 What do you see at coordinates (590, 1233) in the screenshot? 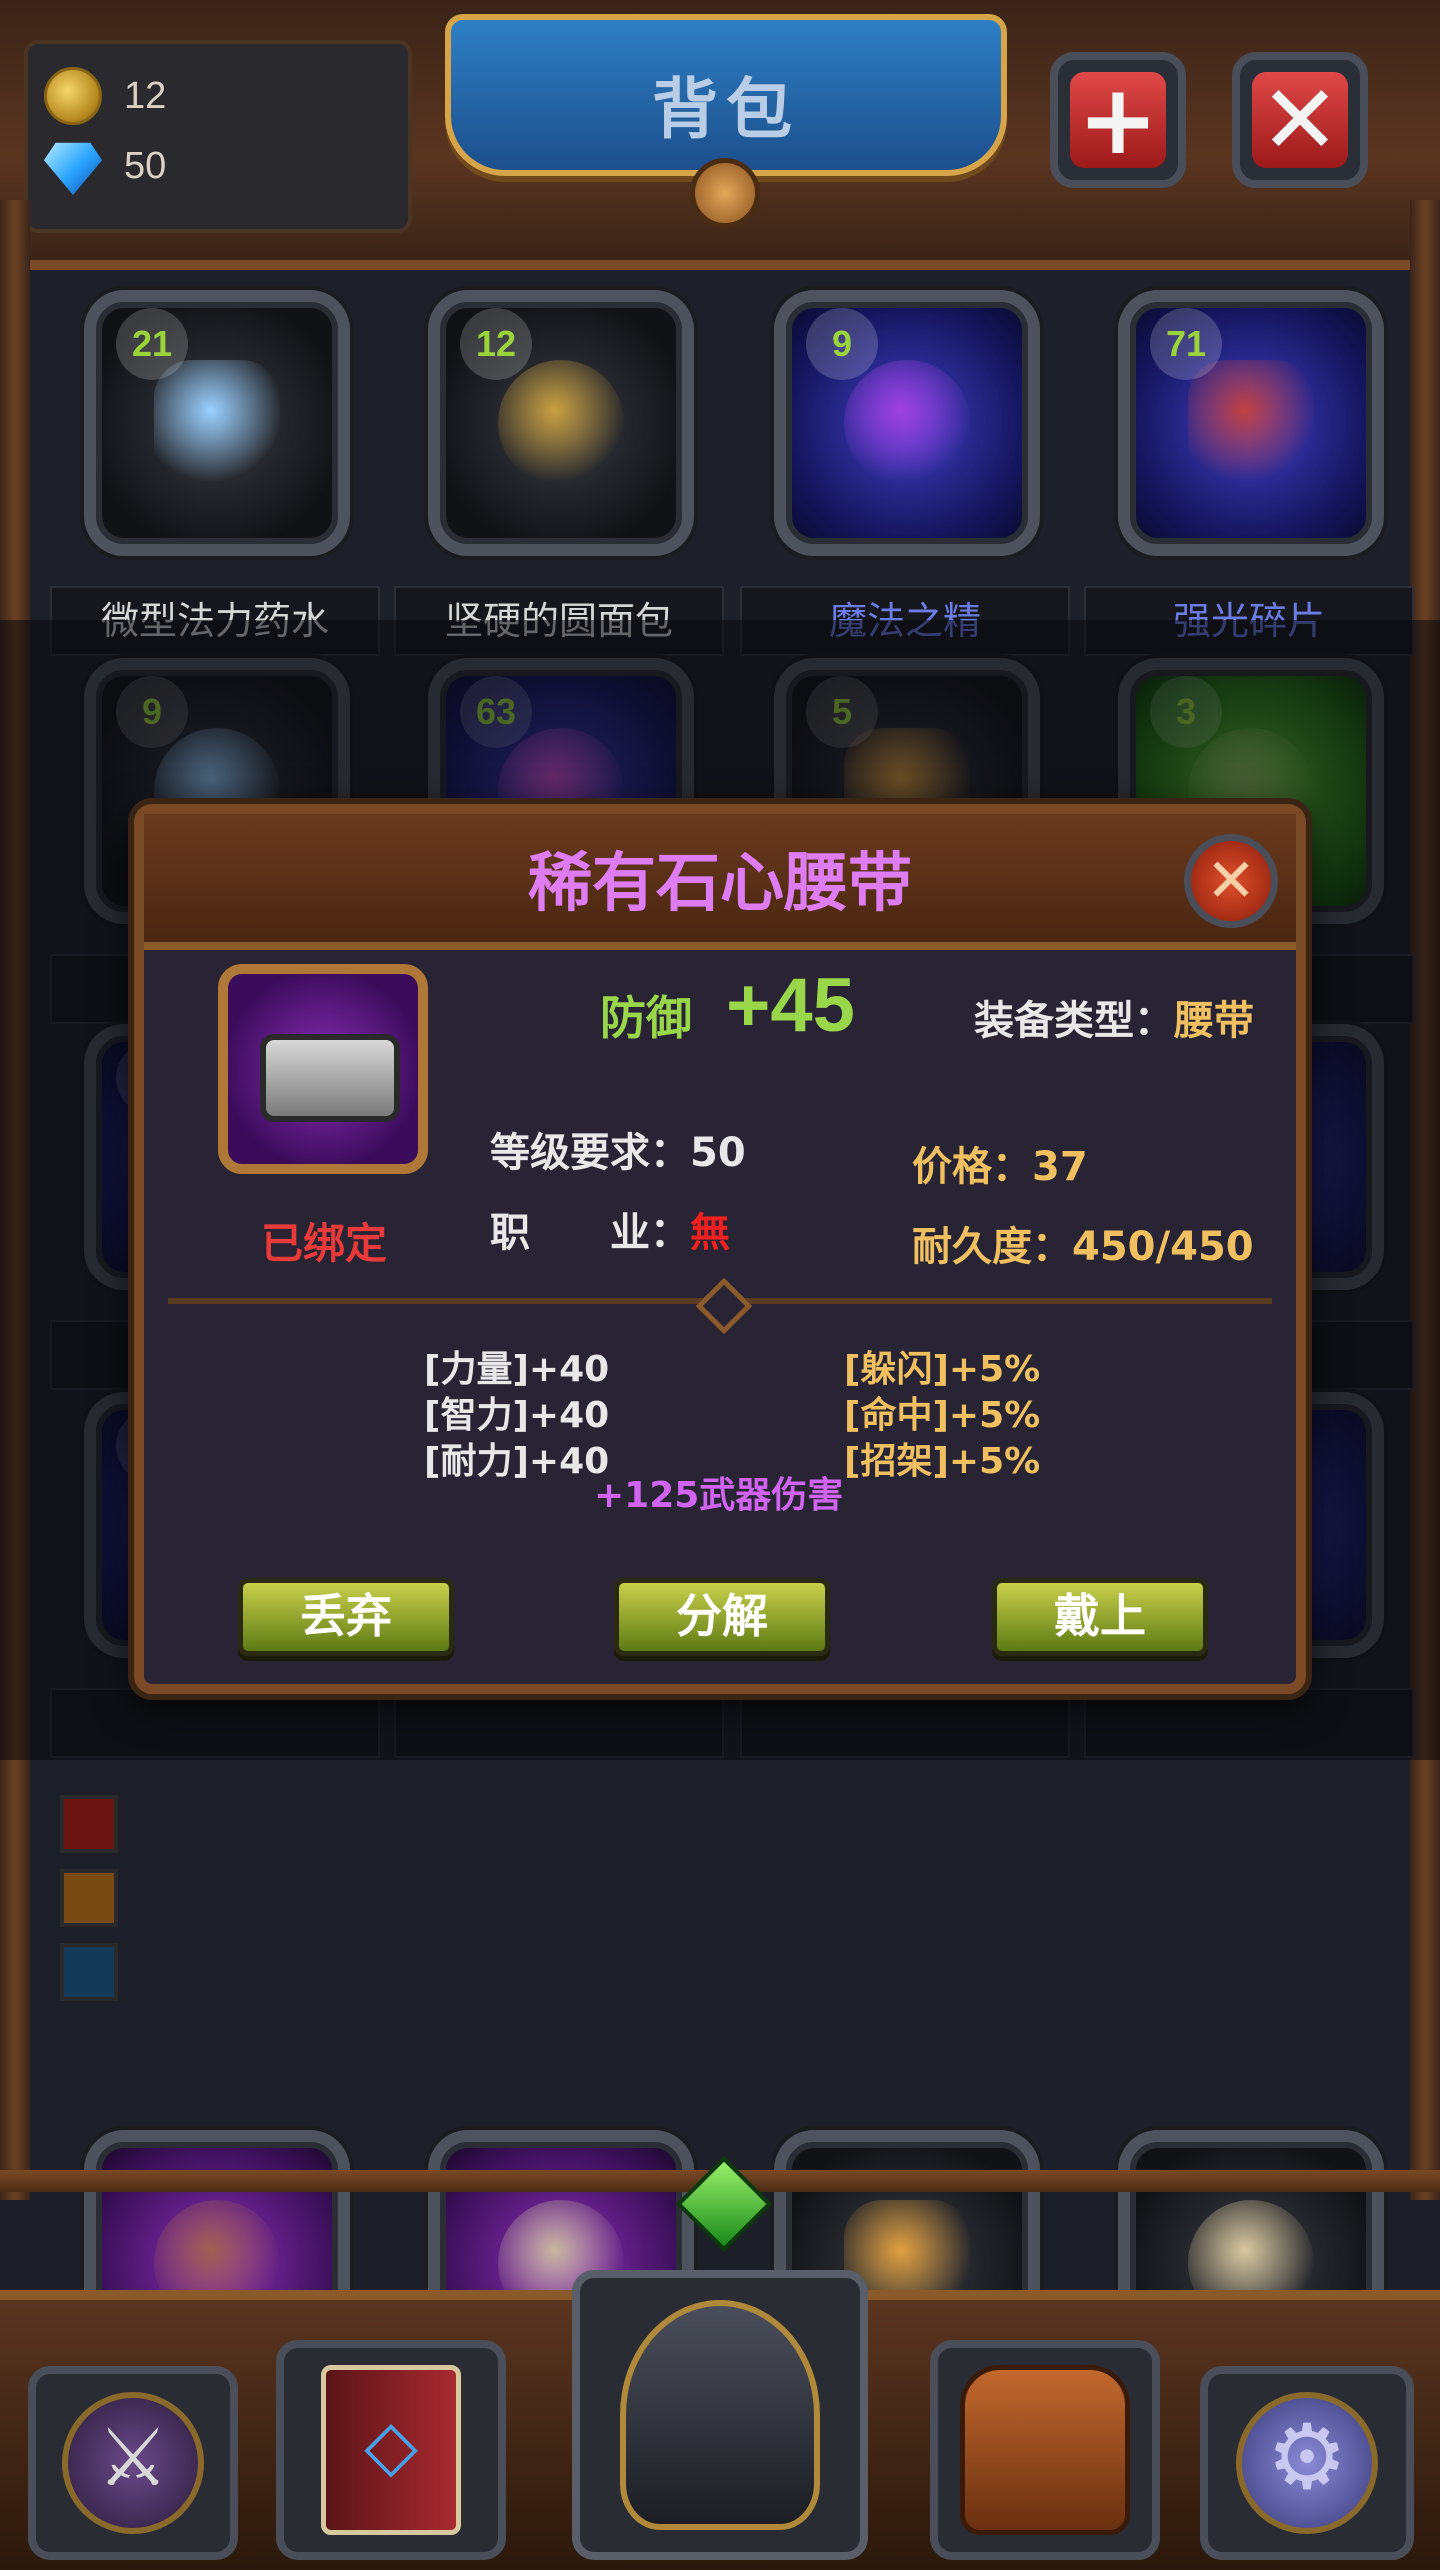
I see `class-label: 职 业：` at bounding box center [590, 1233].